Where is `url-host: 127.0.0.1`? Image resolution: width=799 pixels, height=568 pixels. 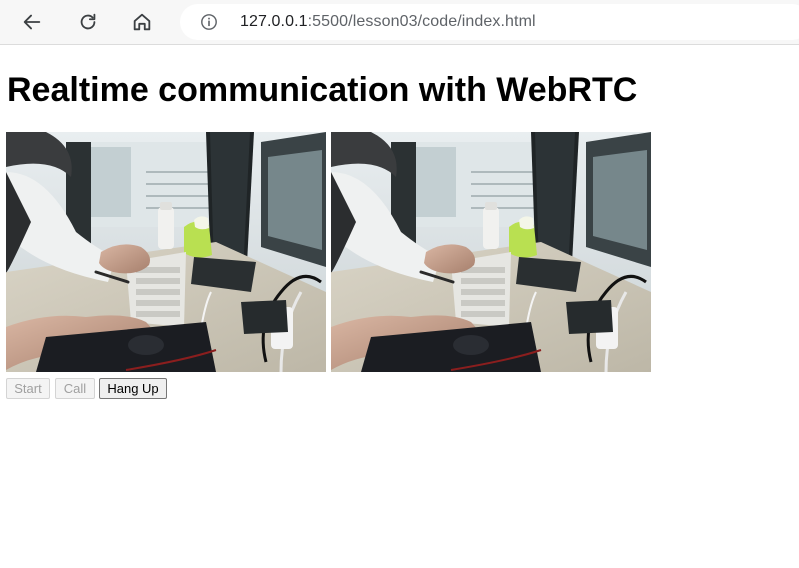
url-host: 127.0.0.1 is located at coordinates (274, 21).